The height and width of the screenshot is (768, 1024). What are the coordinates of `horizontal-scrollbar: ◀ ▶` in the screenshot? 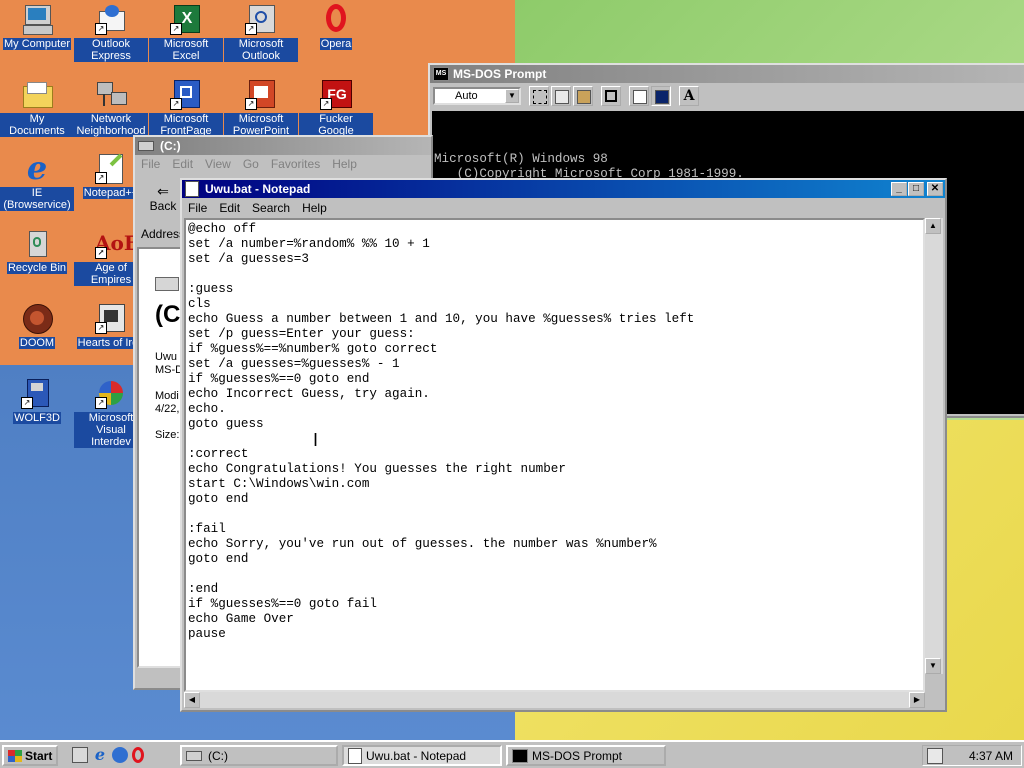 It's located at (554, 700).